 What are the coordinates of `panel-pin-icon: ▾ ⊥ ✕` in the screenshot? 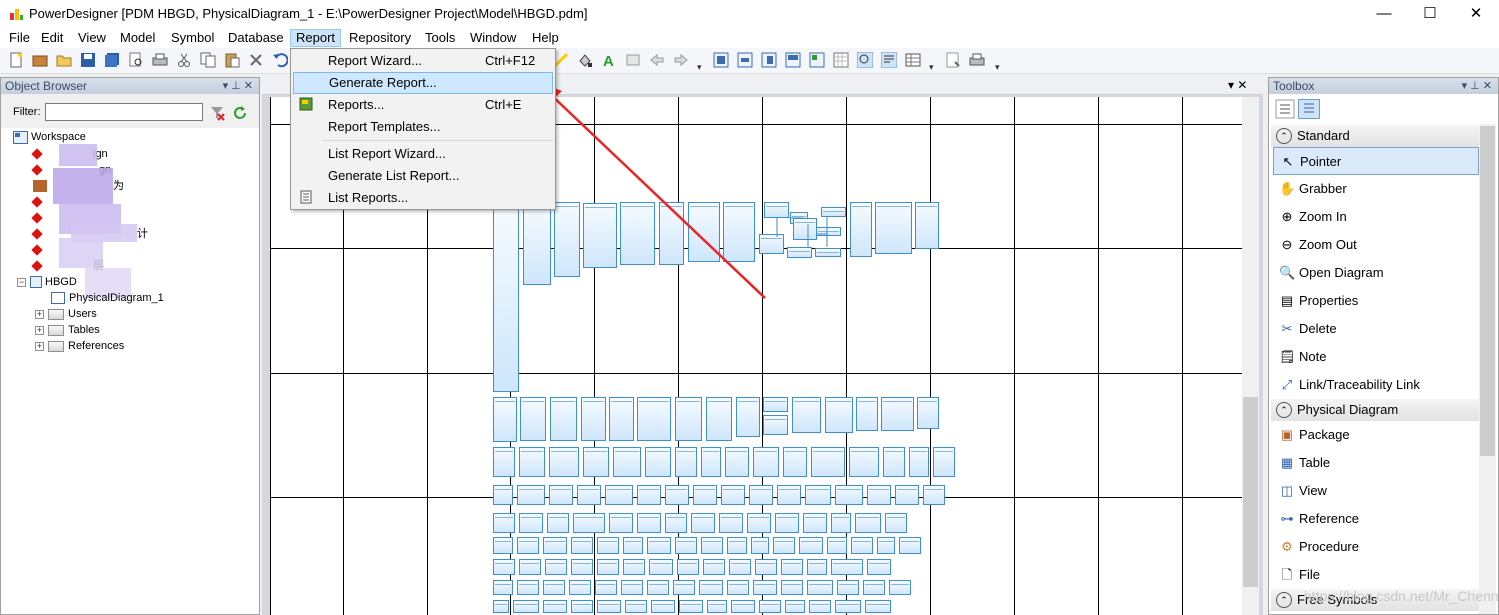 It's located at (238, 86).